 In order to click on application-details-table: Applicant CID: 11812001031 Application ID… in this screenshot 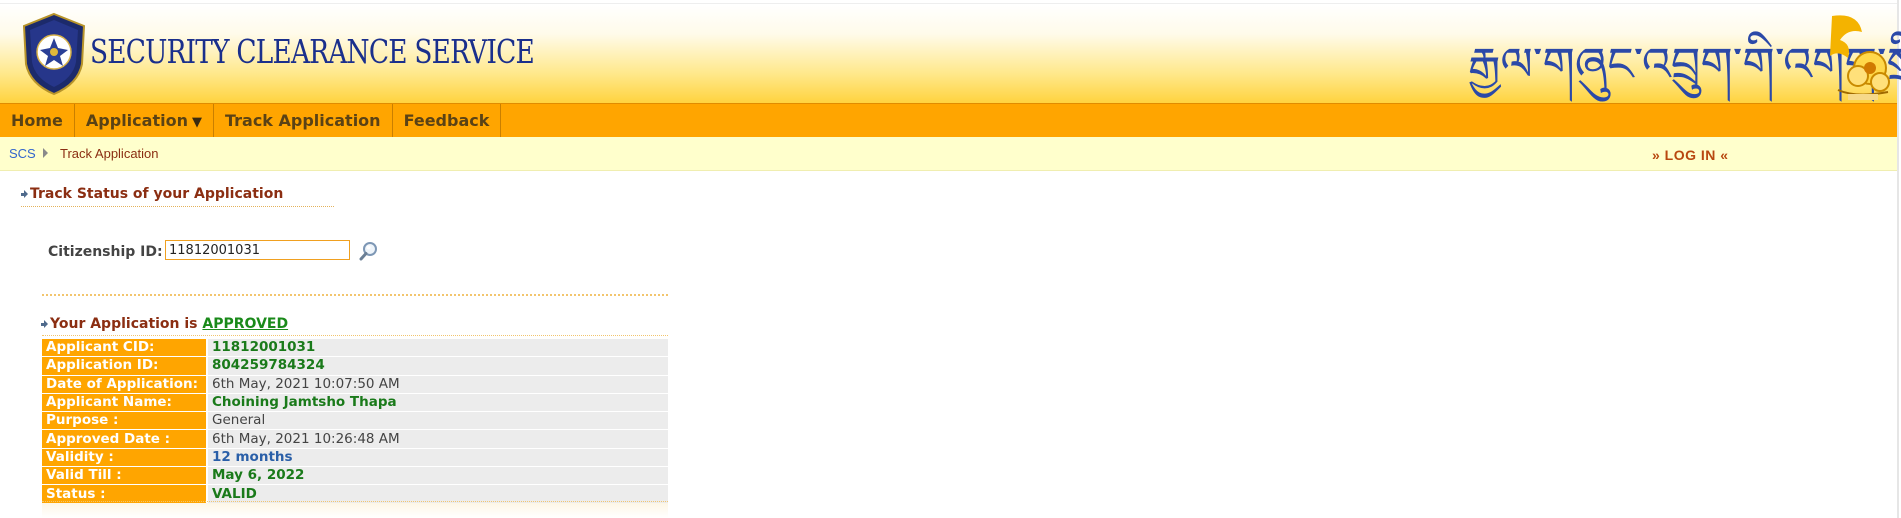, I will do `click(355, 421)`.